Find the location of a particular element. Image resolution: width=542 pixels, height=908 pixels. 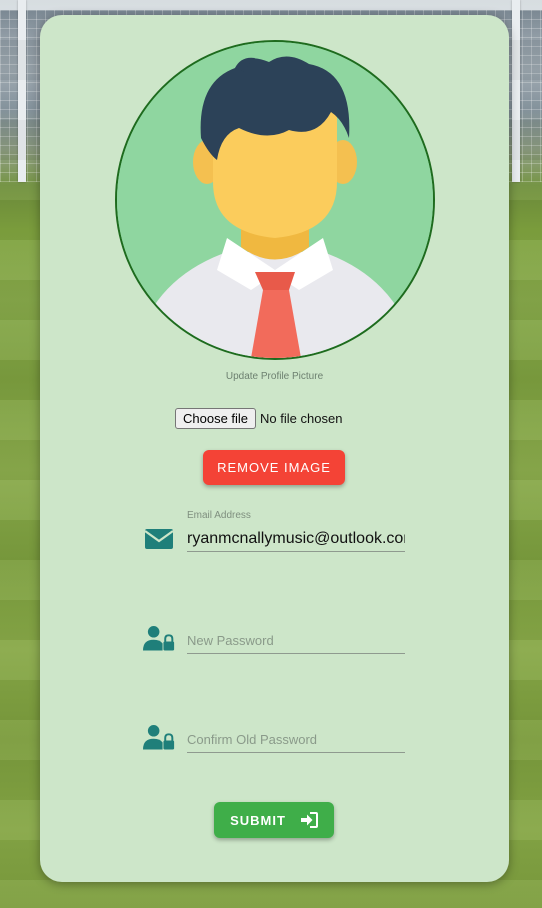

new-password-field-group is located at coordinates (274, 645).